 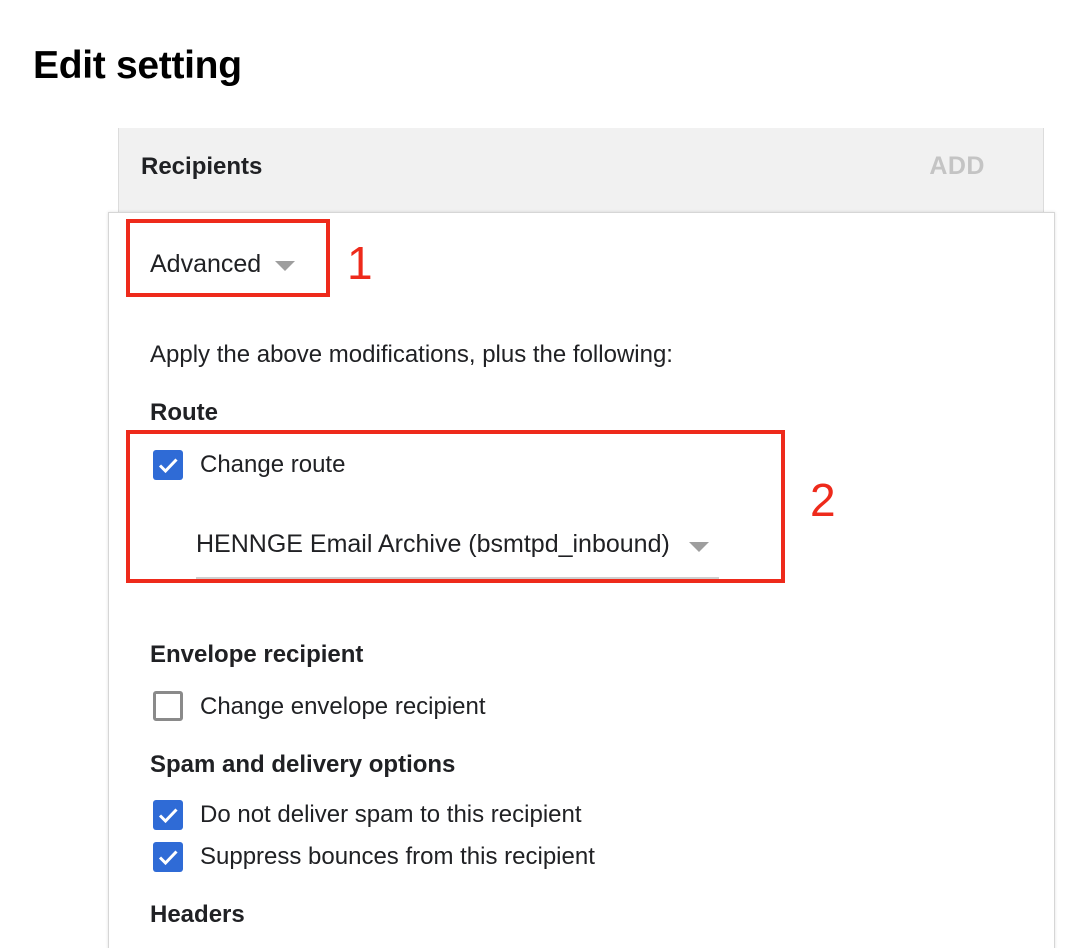 I want to click on change-envelope-recipient-checkbox, so click(x=168, y=706).